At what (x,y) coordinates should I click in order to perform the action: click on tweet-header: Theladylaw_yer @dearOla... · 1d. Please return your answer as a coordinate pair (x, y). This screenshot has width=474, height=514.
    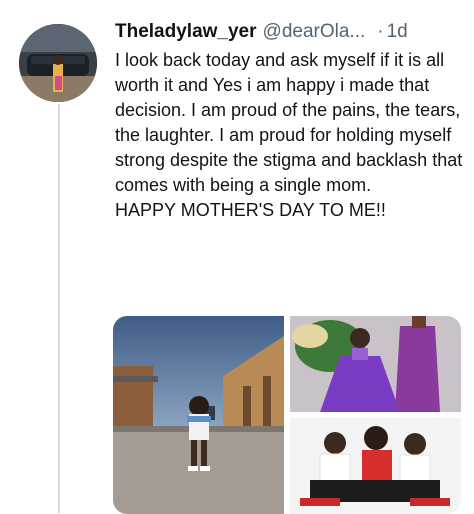
    Looking at the image, I should click on (291, 32).